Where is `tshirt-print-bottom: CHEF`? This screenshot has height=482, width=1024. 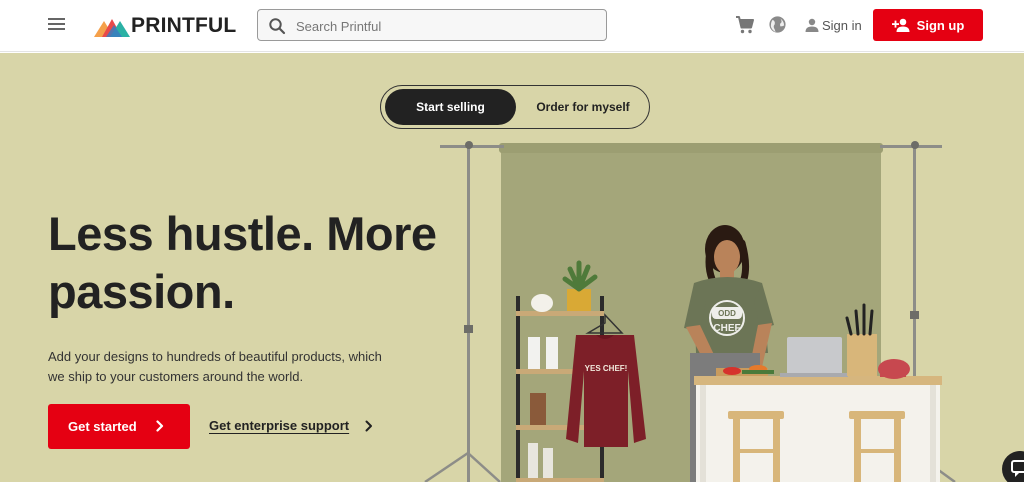 tshirt-print-bottom: CHEF is located at coordinates (726, 328).